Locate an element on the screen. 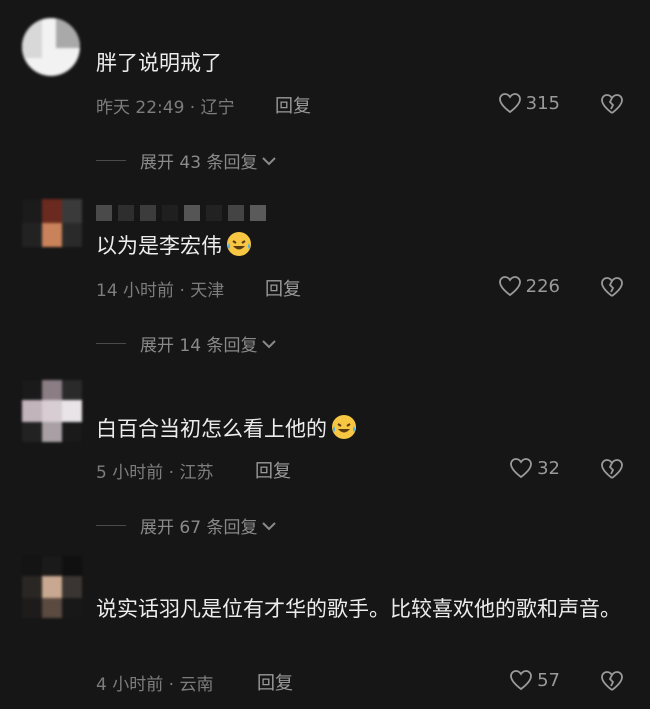 The image size is (650, 709). comment-text: 以为是李宏伟 is located at coordinates (361, 246).